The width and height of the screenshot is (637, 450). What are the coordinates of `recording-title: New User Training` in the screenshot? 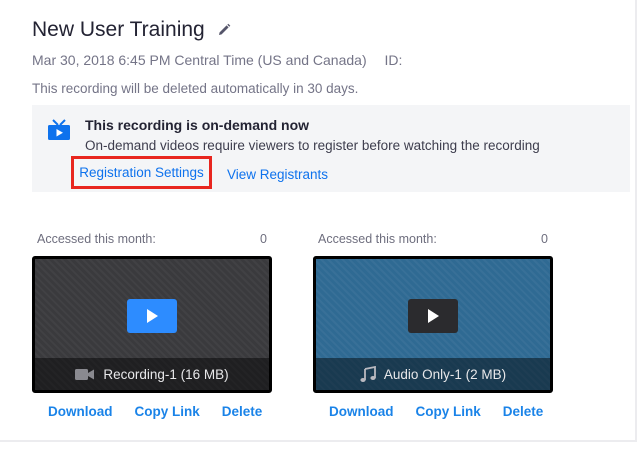 It's located at (118, 29).